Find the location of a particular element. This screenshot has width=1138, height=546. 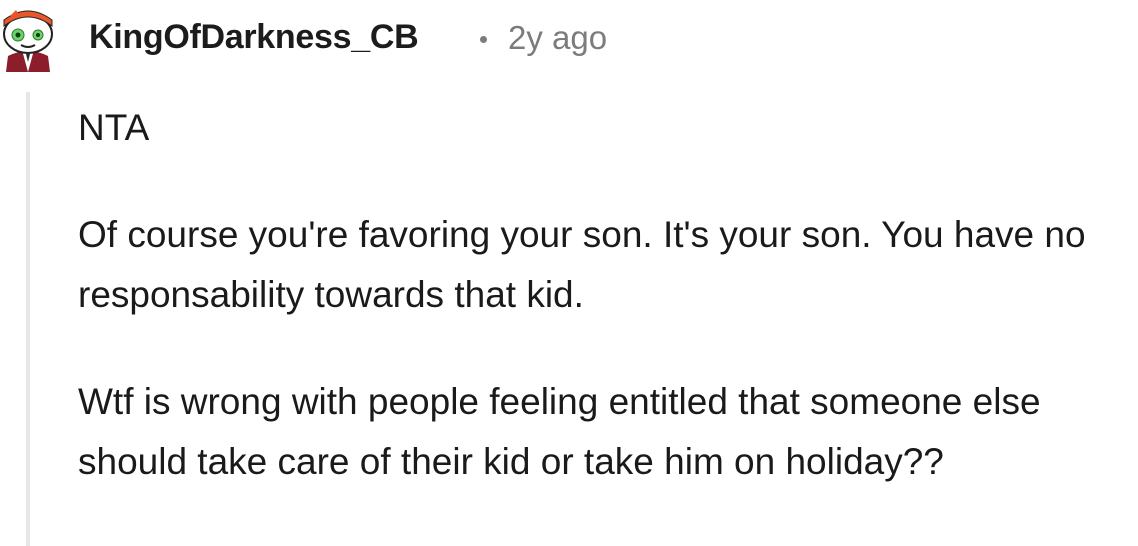

comment-author: KingOfDarkness_CB is located at coordinates (254, 37).